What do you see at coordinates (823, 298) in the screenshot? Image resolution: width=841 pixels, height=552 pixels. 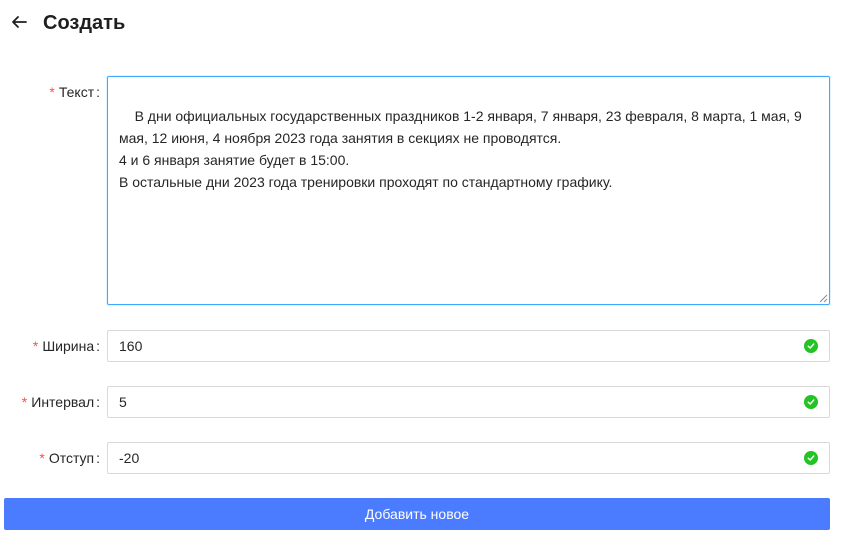 I see `resize-handle-icon` at bounding box center [823, 298].